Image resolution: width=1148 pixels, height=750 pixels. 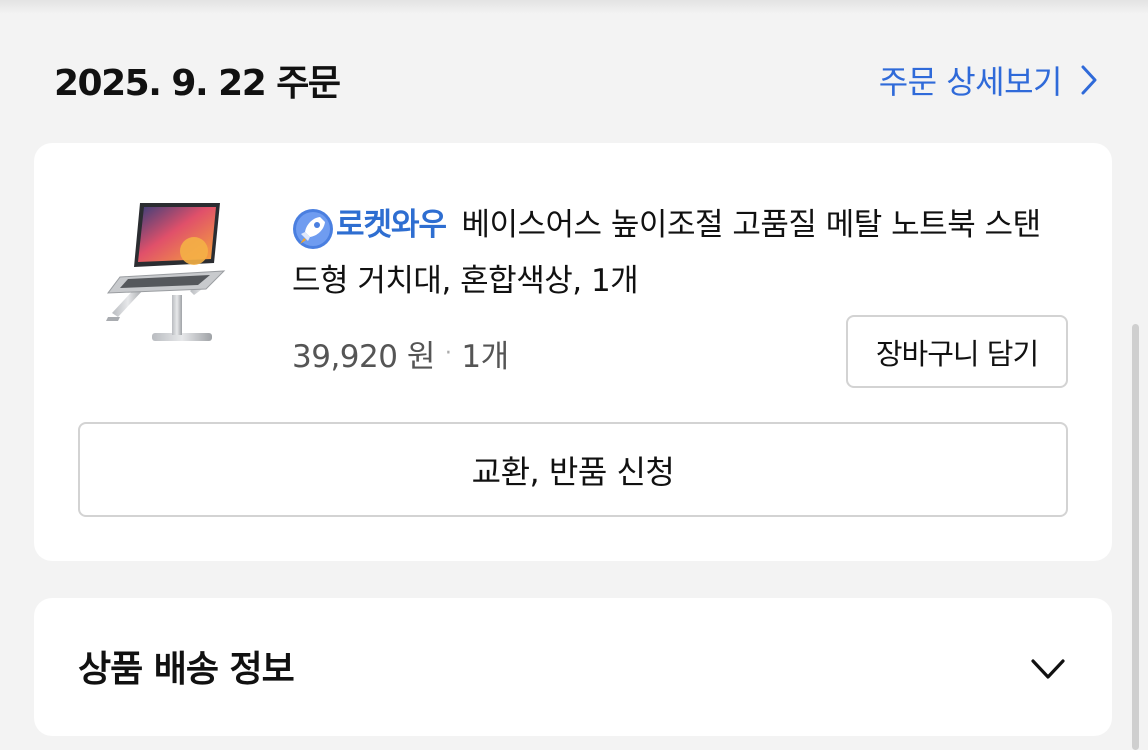 I want to click on product-price: 39,920 원, so click(x=363, y=356).